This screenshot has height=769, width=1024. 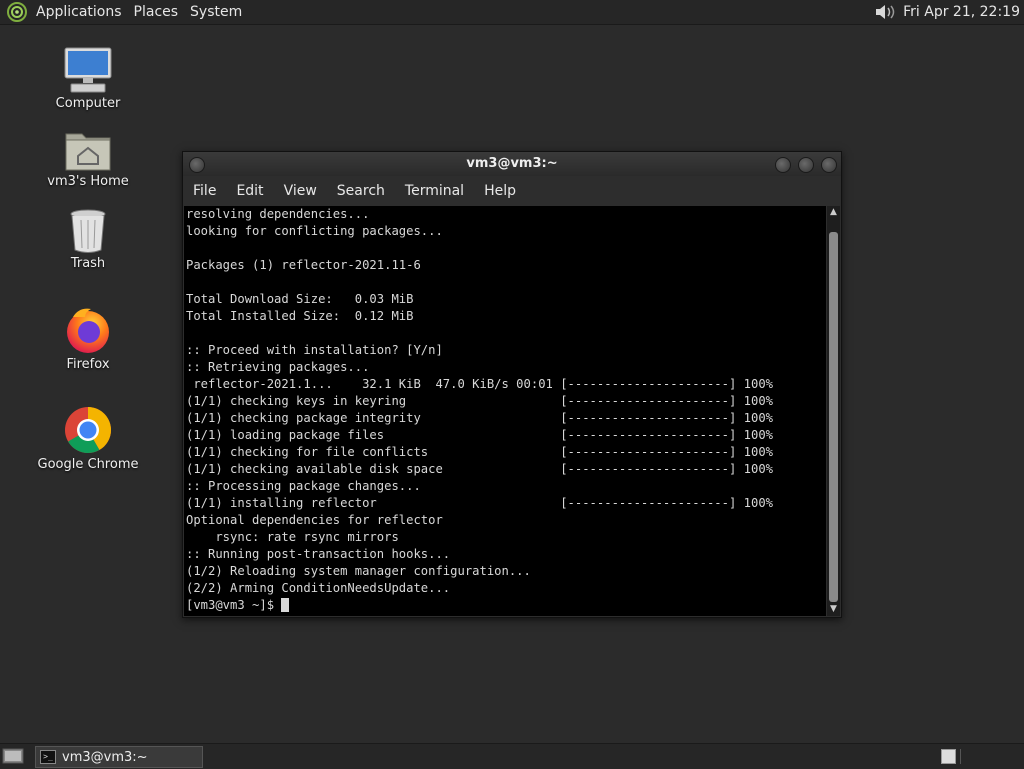 What do you see at coordinates (829, 165) in the screenshot?
I see `close-button` at bounding box center [829, 165].